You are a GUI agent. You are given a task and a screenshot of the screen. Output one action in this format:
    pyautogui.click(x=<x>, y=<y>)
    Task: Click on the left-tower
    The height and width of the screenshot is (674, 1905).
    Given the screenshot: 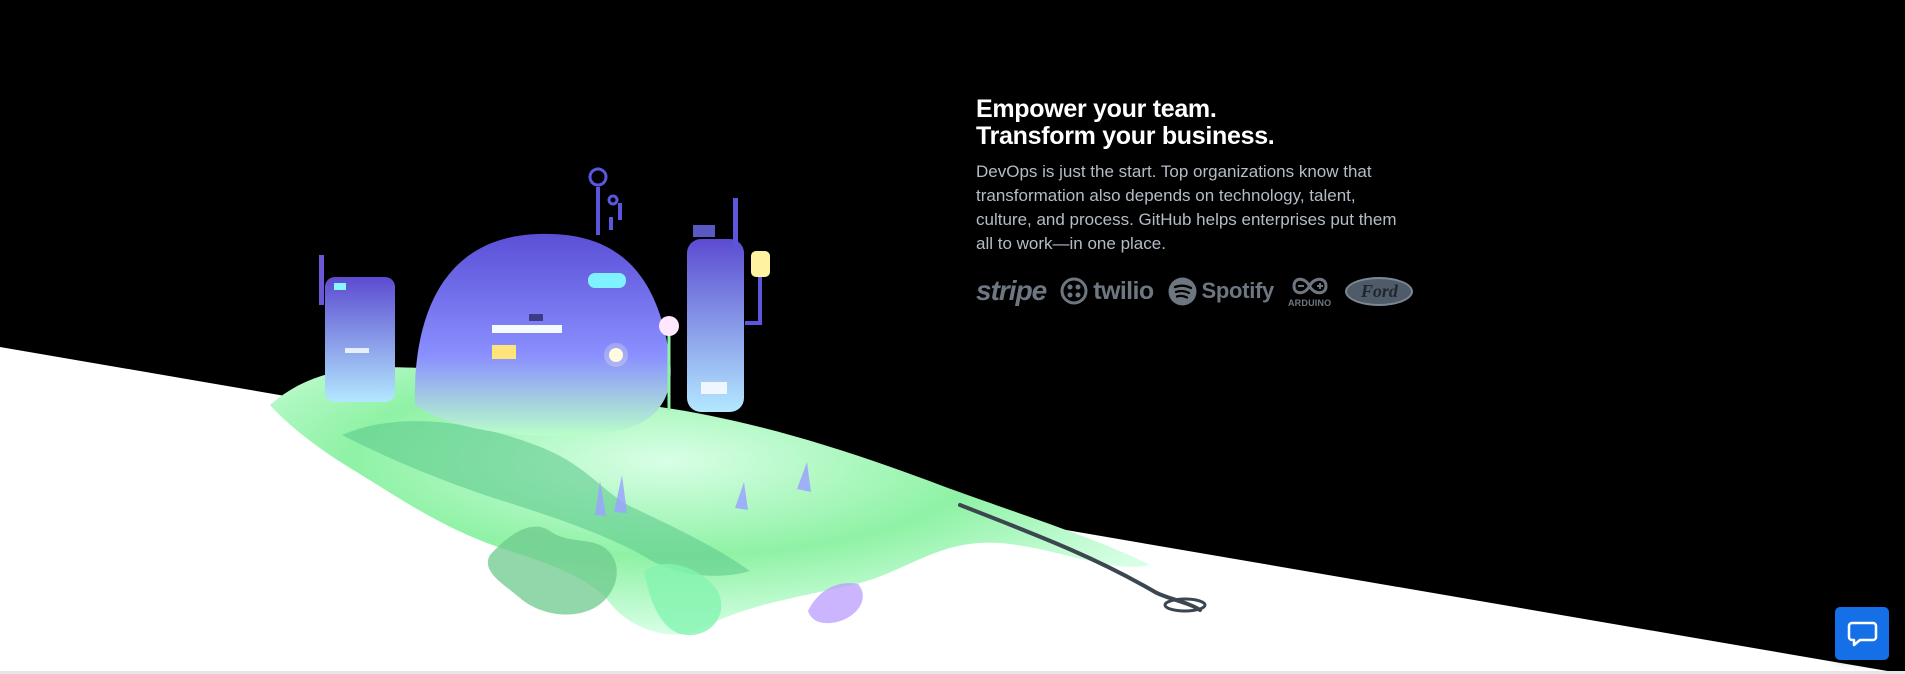 What is the action you would take?
    pyautogui.click(x=360, y=339)
    